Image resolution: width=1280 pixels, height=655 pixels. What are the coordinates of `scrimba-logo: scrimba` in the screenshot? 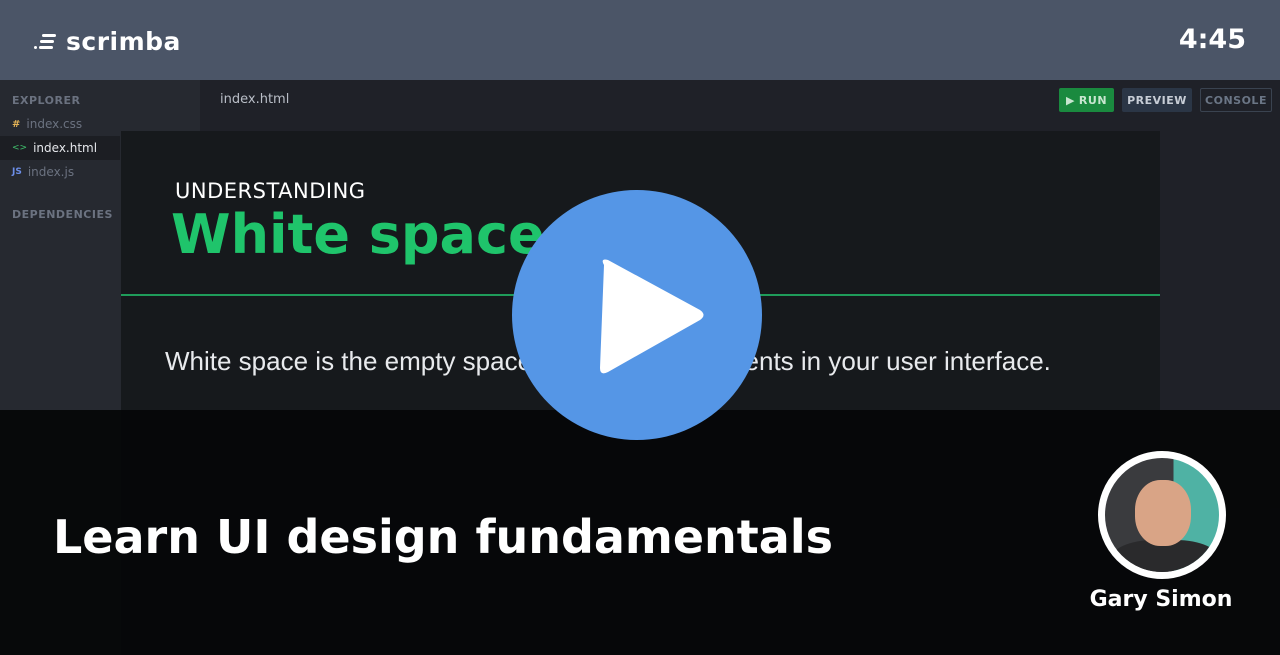 It's located at (107, 41).